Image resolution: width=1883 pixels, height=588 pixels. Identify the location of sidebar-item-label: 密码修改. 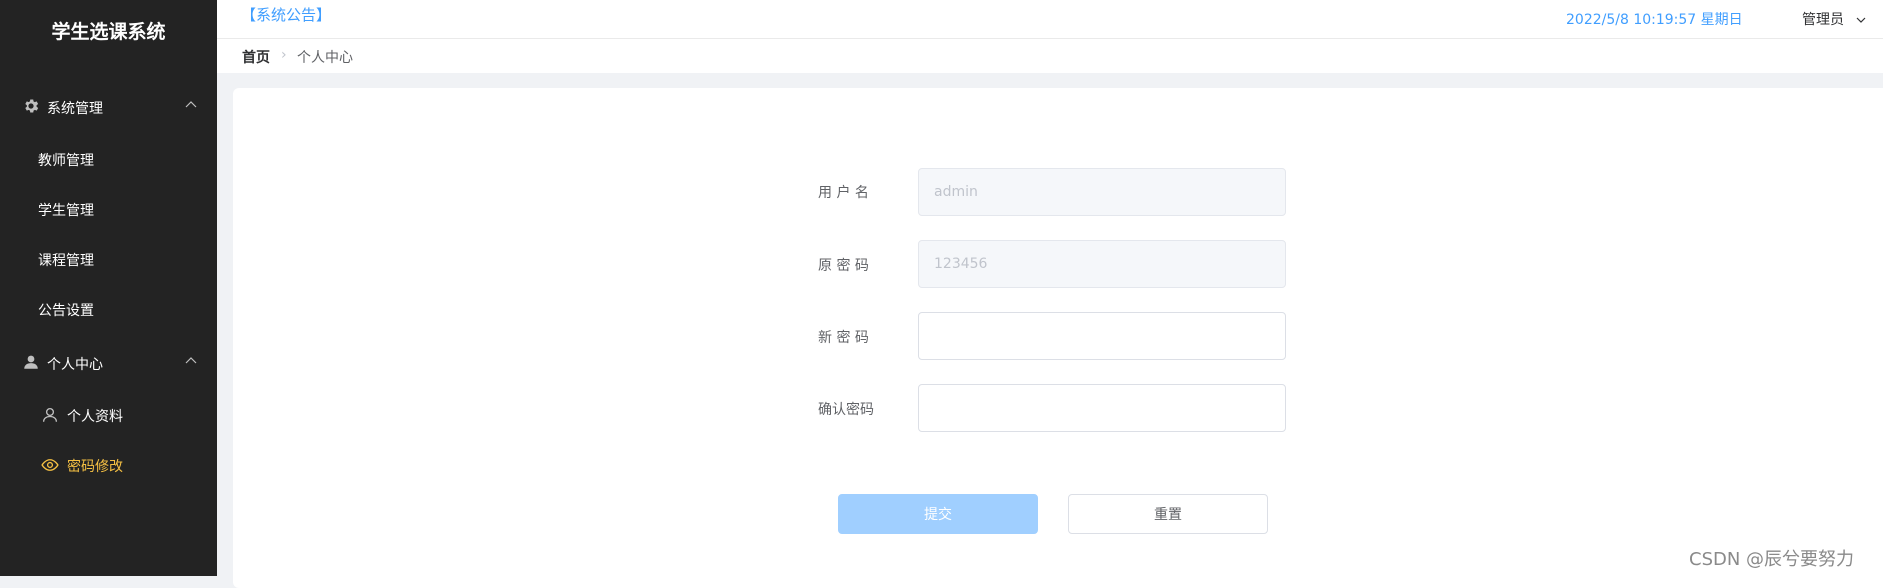
(95, 467).